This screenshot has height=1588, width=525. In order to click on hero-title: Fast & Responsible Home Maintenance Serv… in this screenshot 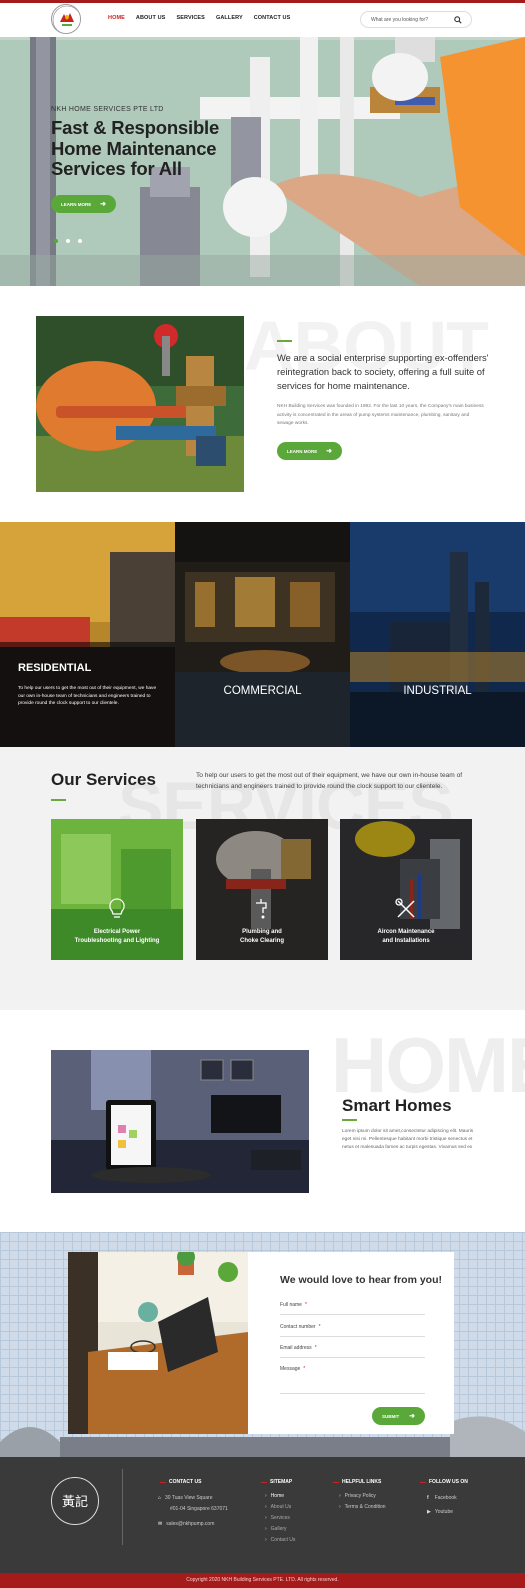, I will do `click(135, 148)`.